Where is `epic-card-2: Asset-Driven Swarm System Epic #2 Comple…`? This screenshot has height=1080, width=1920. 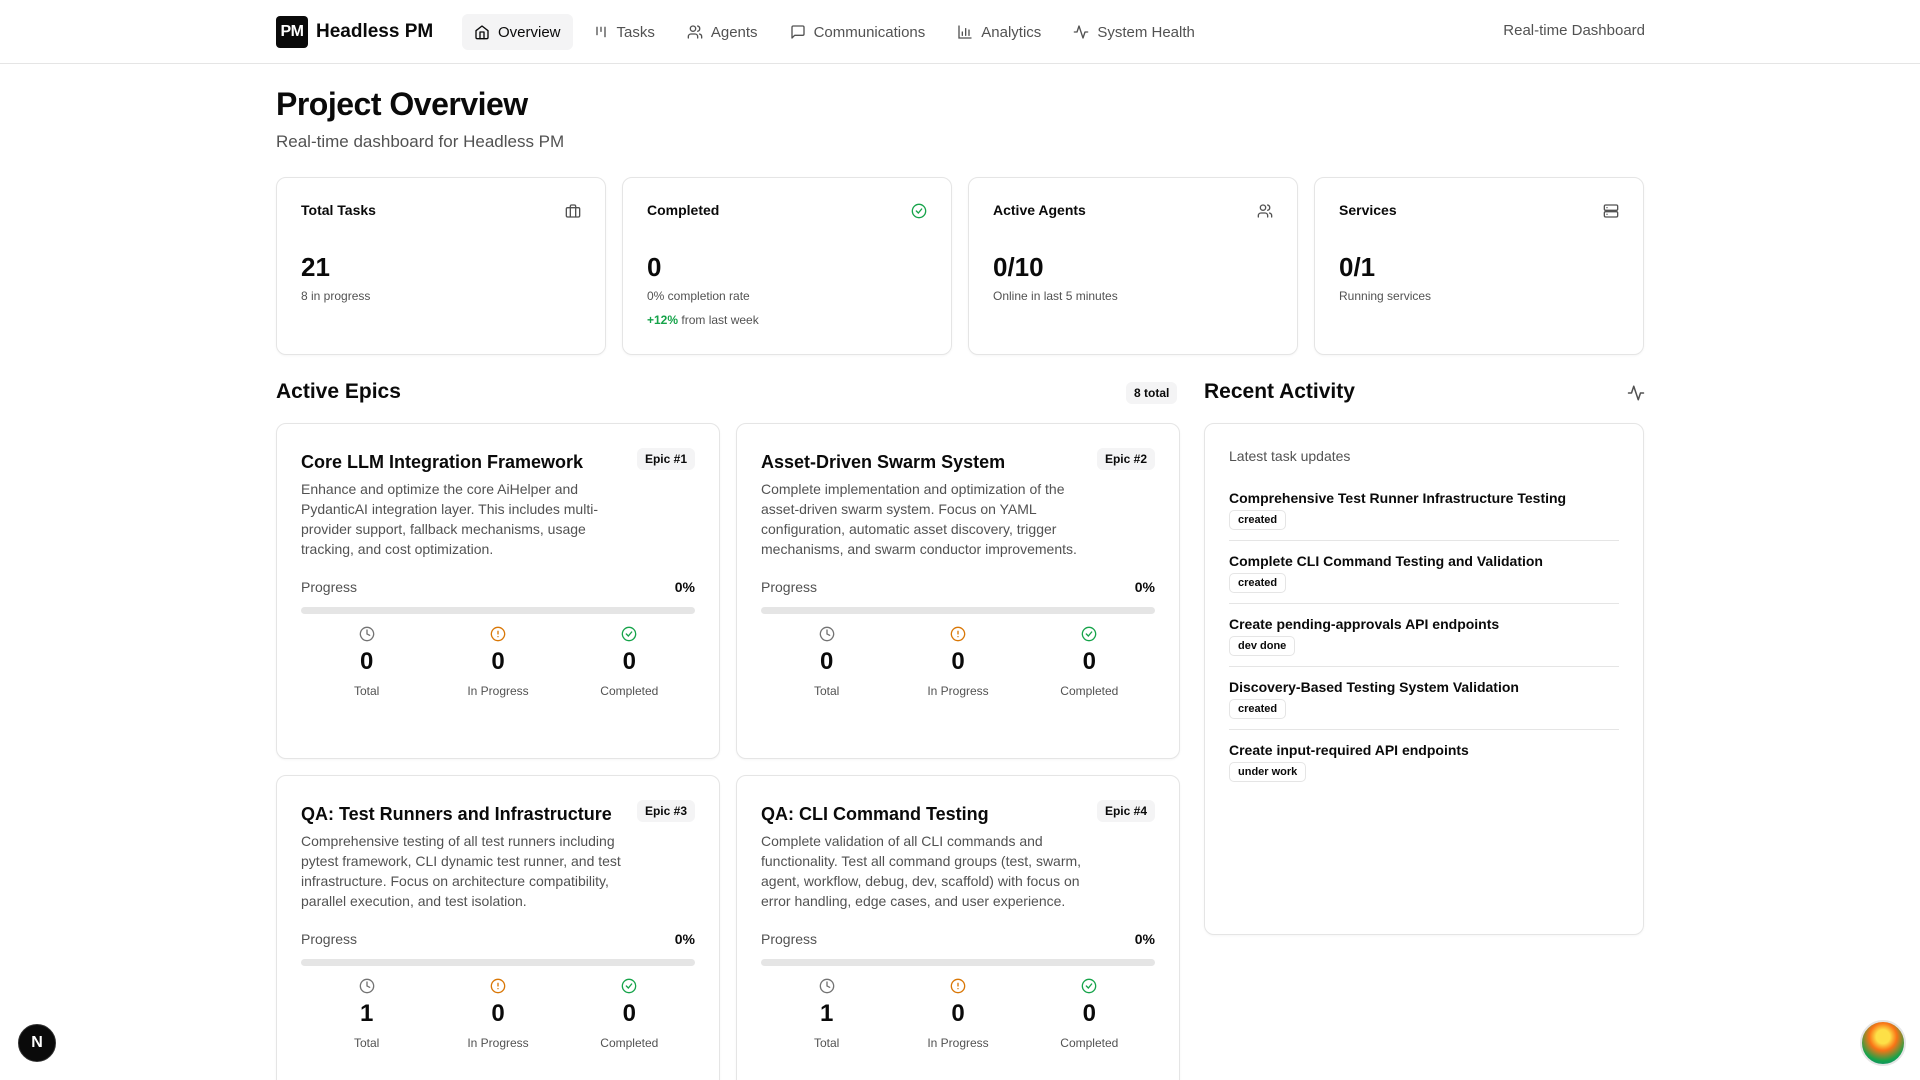 epic-card-2: Asset-Driven Swarm System Epic #2 Comple… is located at coordinates (958, 591).